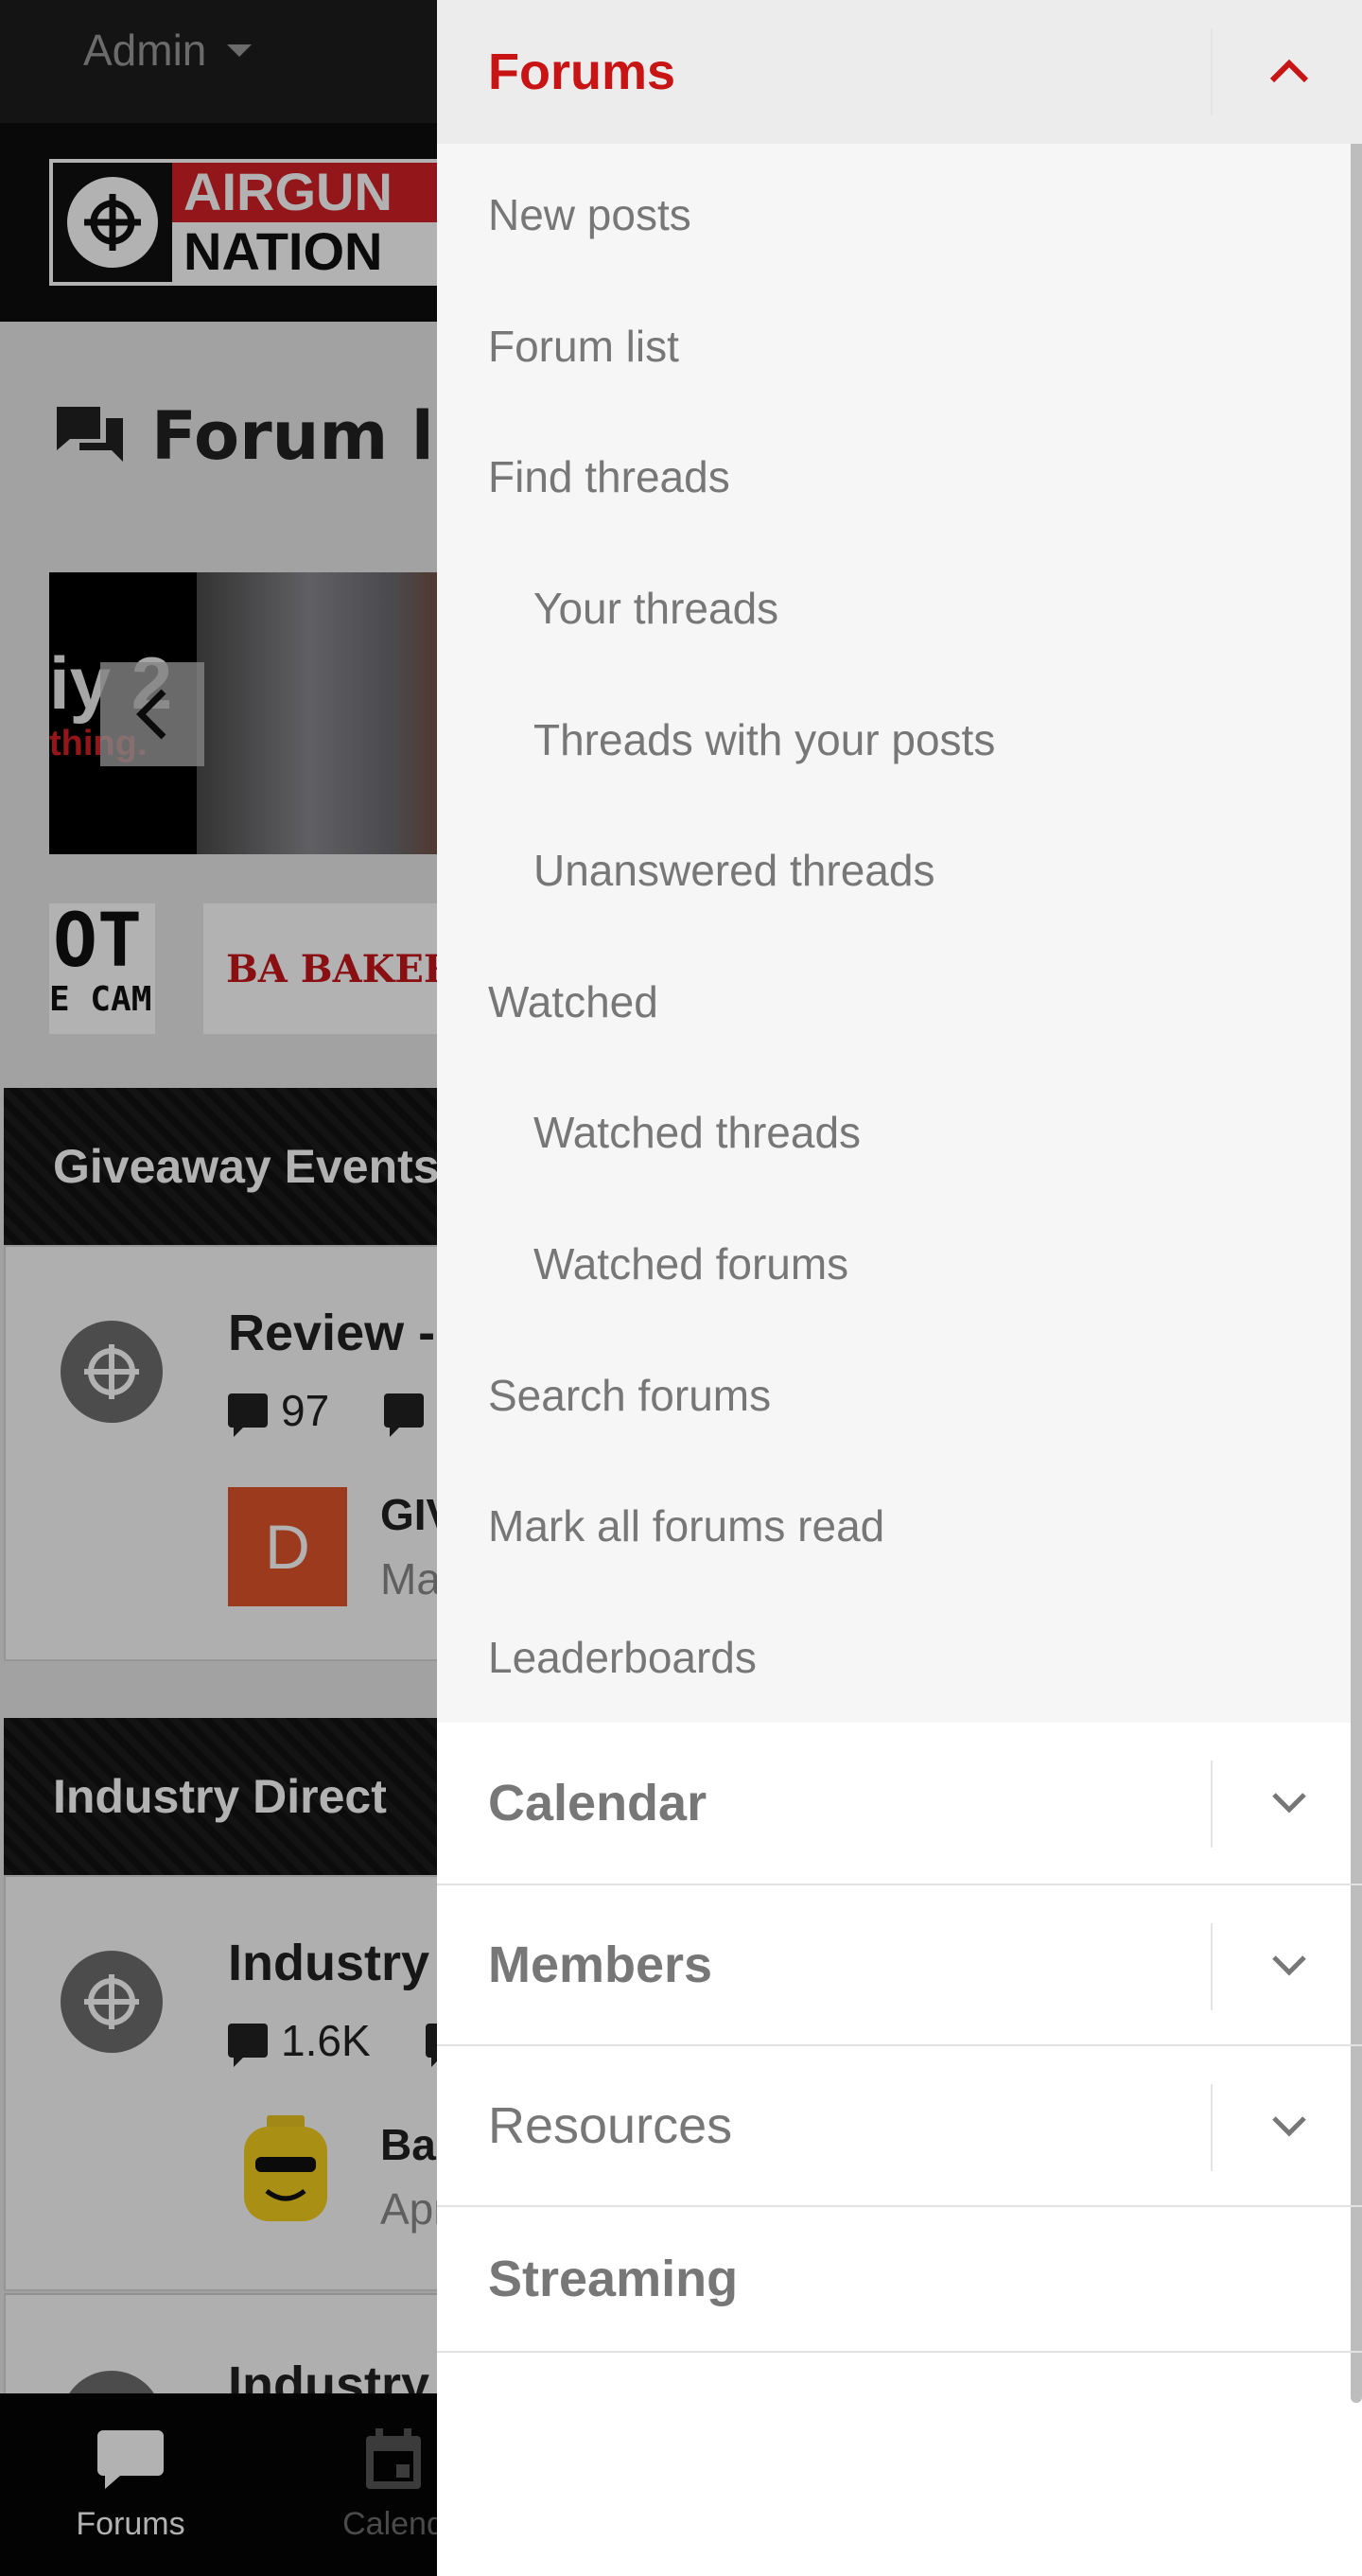  I want to click on nav-streaming-label: Streaming, so click(613, 2279).